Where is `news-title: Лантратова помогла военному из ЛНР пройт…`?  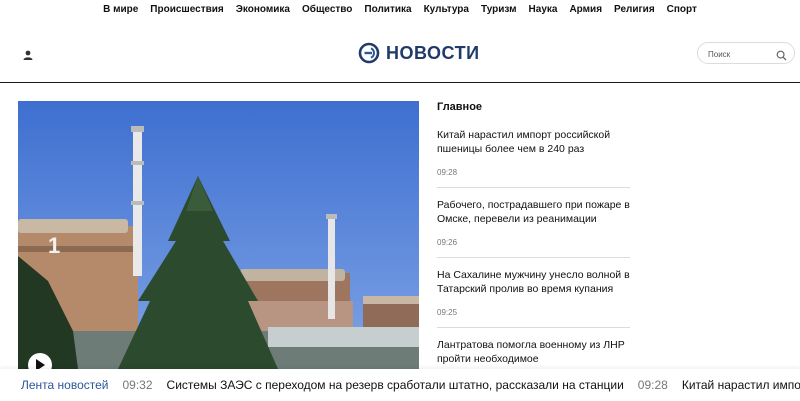 news-title: Лантратова помогла военному из ЛНР пройт… is located at coordinates (533, 352).